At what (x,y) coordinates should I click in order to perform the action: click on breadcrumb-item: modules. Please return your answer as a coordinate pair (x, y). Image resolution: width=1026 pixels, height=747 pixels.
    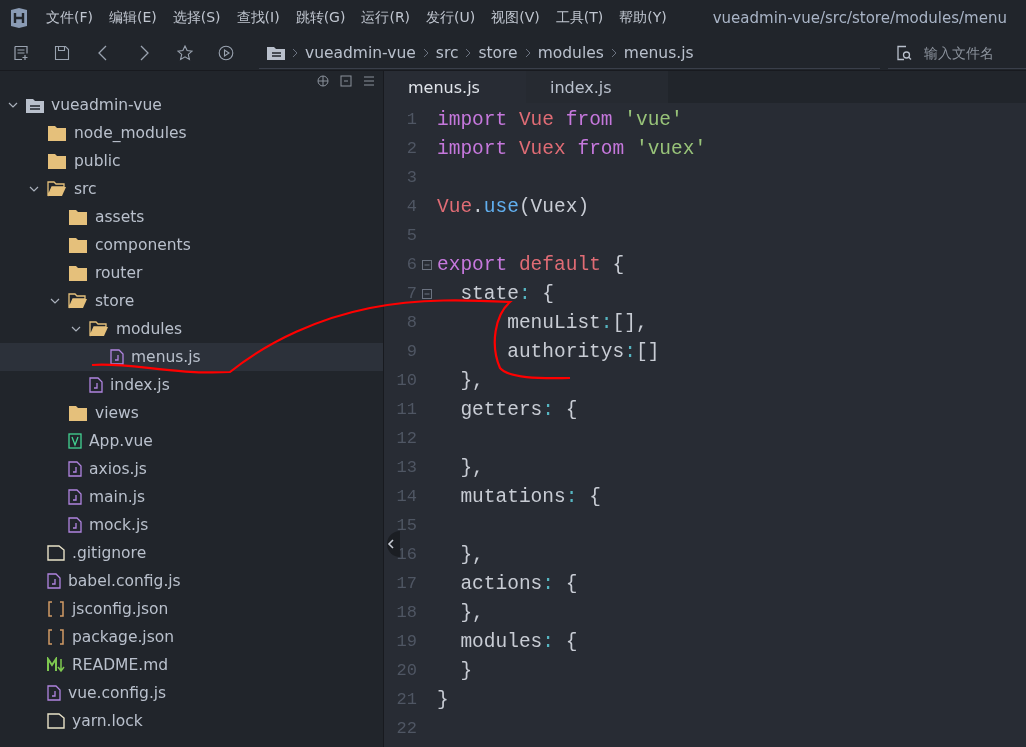
    Looking at the image, I should click on (570, 52).